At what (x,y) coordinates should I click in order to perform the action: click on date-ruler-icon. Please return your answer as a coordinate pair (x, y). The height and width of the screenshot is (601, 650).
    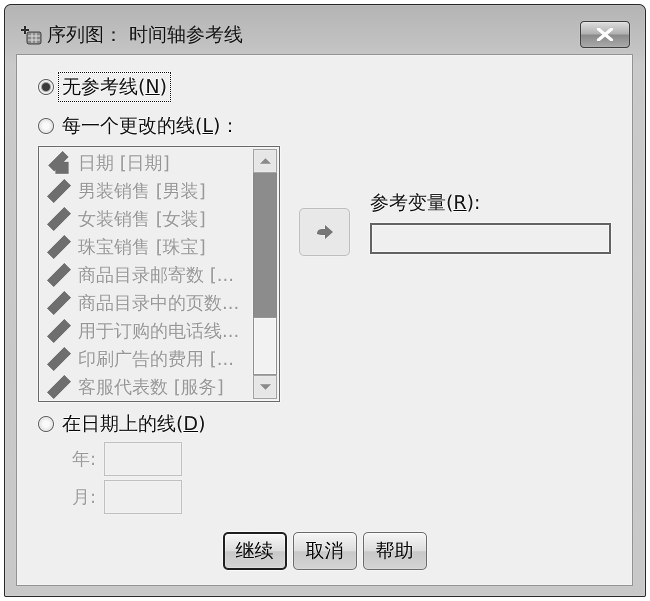
    Looking at the image, I should click on (59, 163).